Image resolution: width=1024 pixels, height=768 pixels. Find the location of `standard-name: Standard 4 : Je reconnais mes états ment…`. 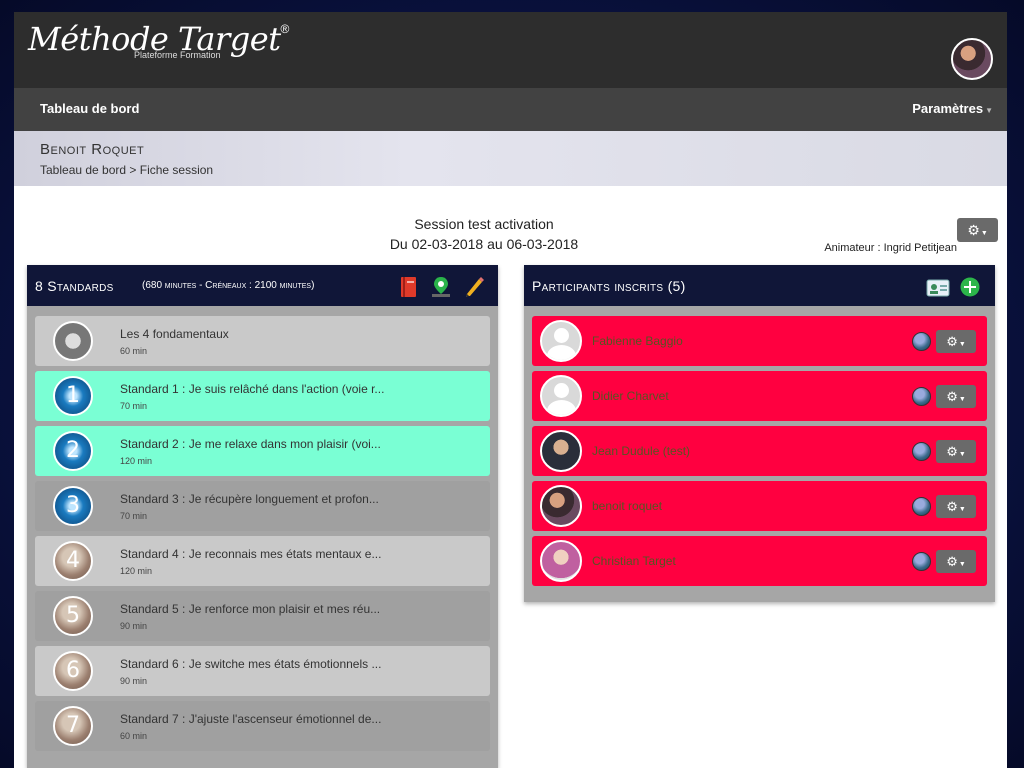

standard-name: Standard 4 : Je reconnais mes états ment… is located at coordinates (251, 554).